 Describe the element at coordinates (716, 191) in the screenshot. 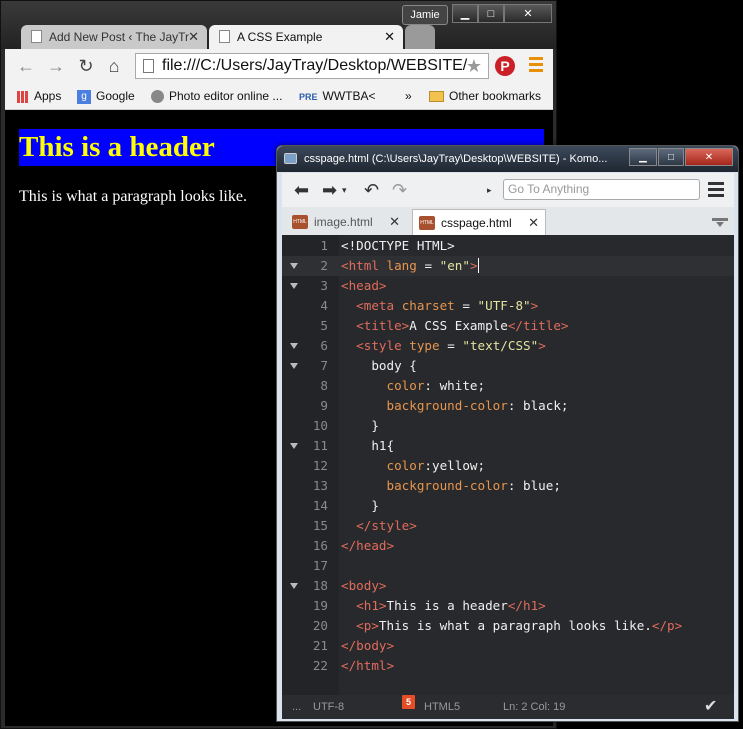

I see `editor-menu-icon` at that location.